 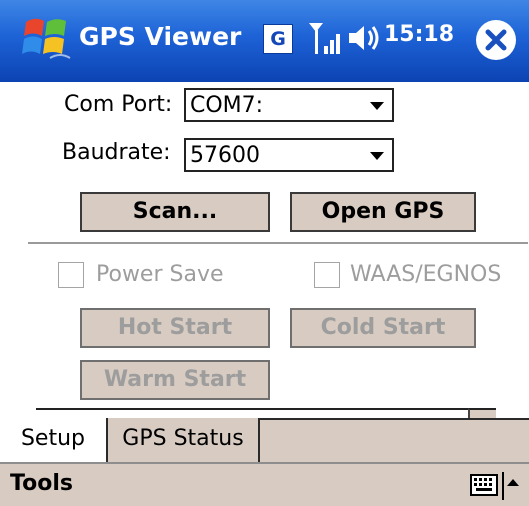 I want to click on menu-bar: Tools, so click(x=264, y=484).